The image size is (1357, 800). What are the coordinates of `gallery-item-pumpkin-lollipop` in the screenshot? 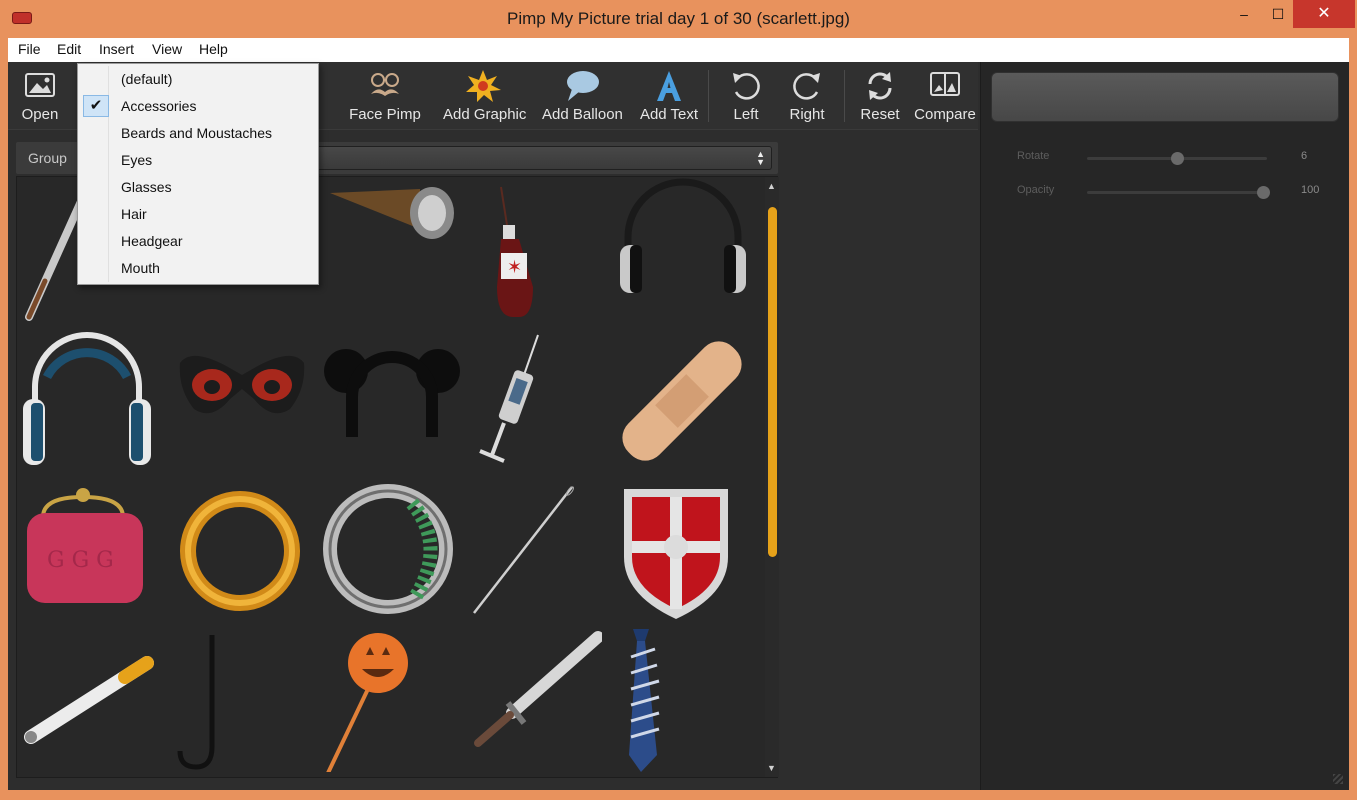 It's located at (392, 700).